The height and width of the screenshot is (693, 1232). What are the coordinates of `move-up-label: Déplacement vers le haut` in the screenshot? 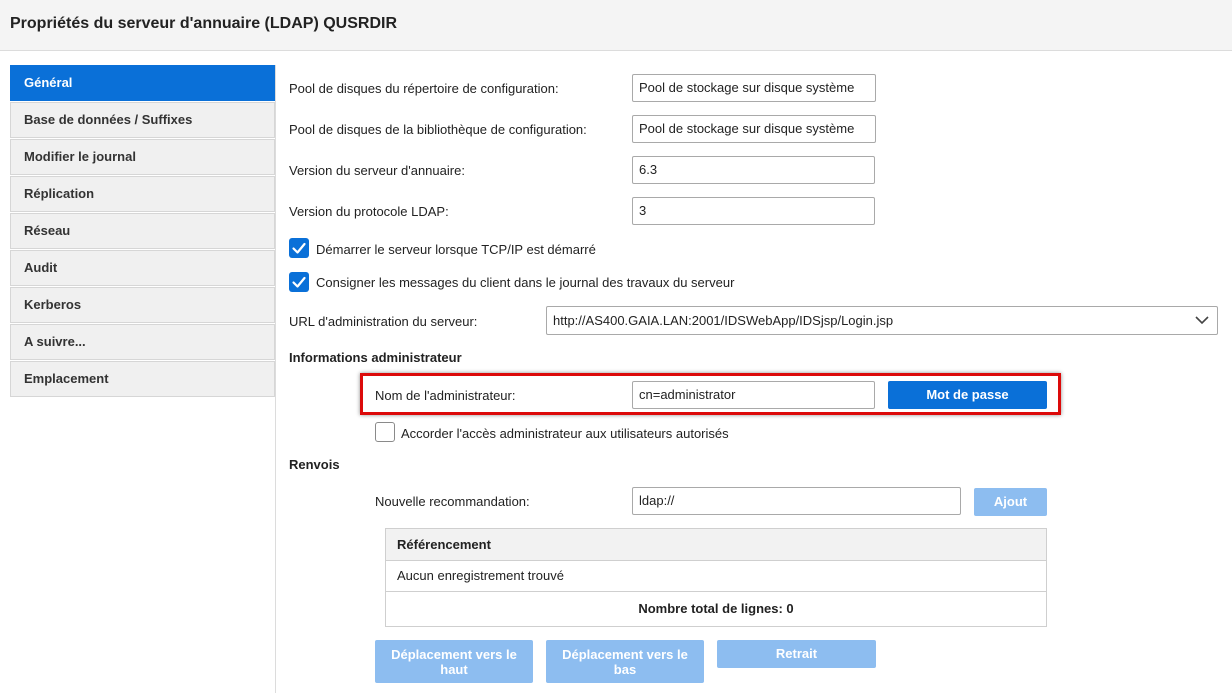 It's located at (454, 661).